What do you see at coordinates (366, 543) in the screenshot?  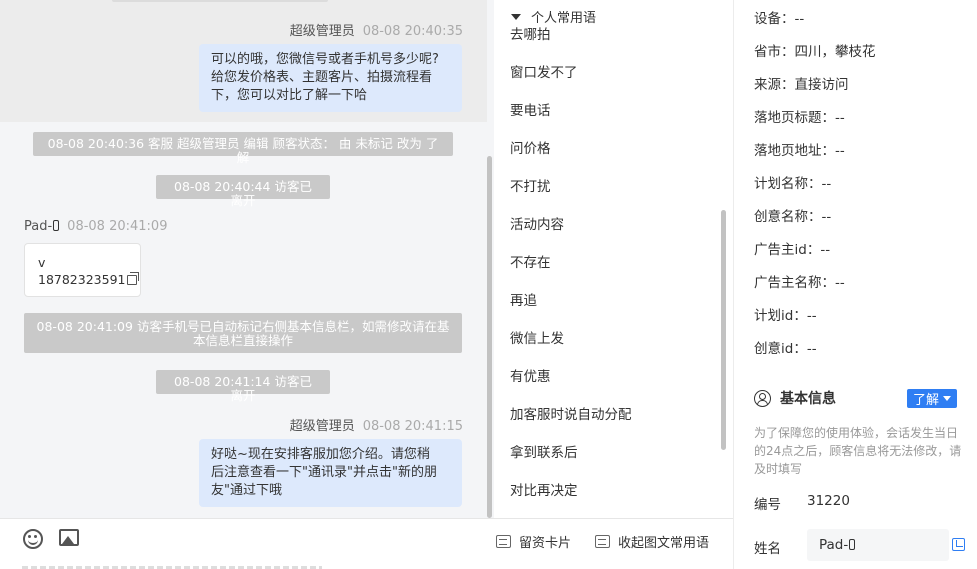 I see `input-toolbar: 留资卡片 收起图文常用语` at bounding box center [366, 543].